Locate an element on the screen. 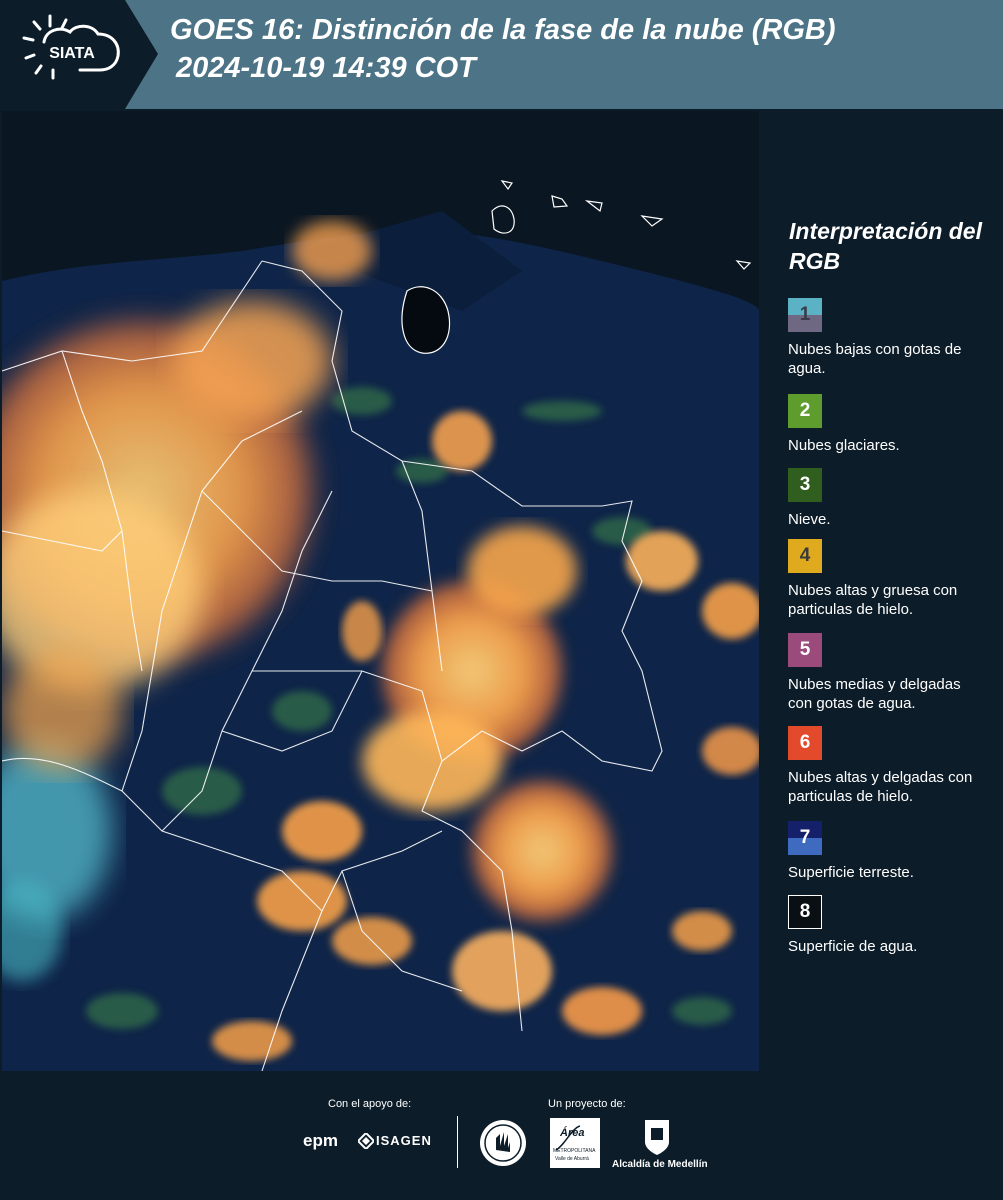 The image size is (1003, 1200). legend-label-2: Nubes glaciares. is located at coordinates (844, 445).